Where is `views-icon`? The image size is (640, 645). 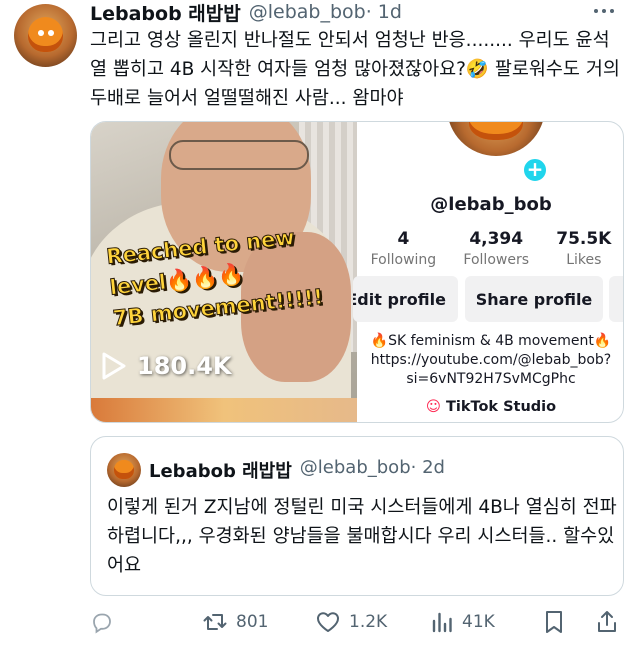 views-icon is located at coordinates (442, 622).